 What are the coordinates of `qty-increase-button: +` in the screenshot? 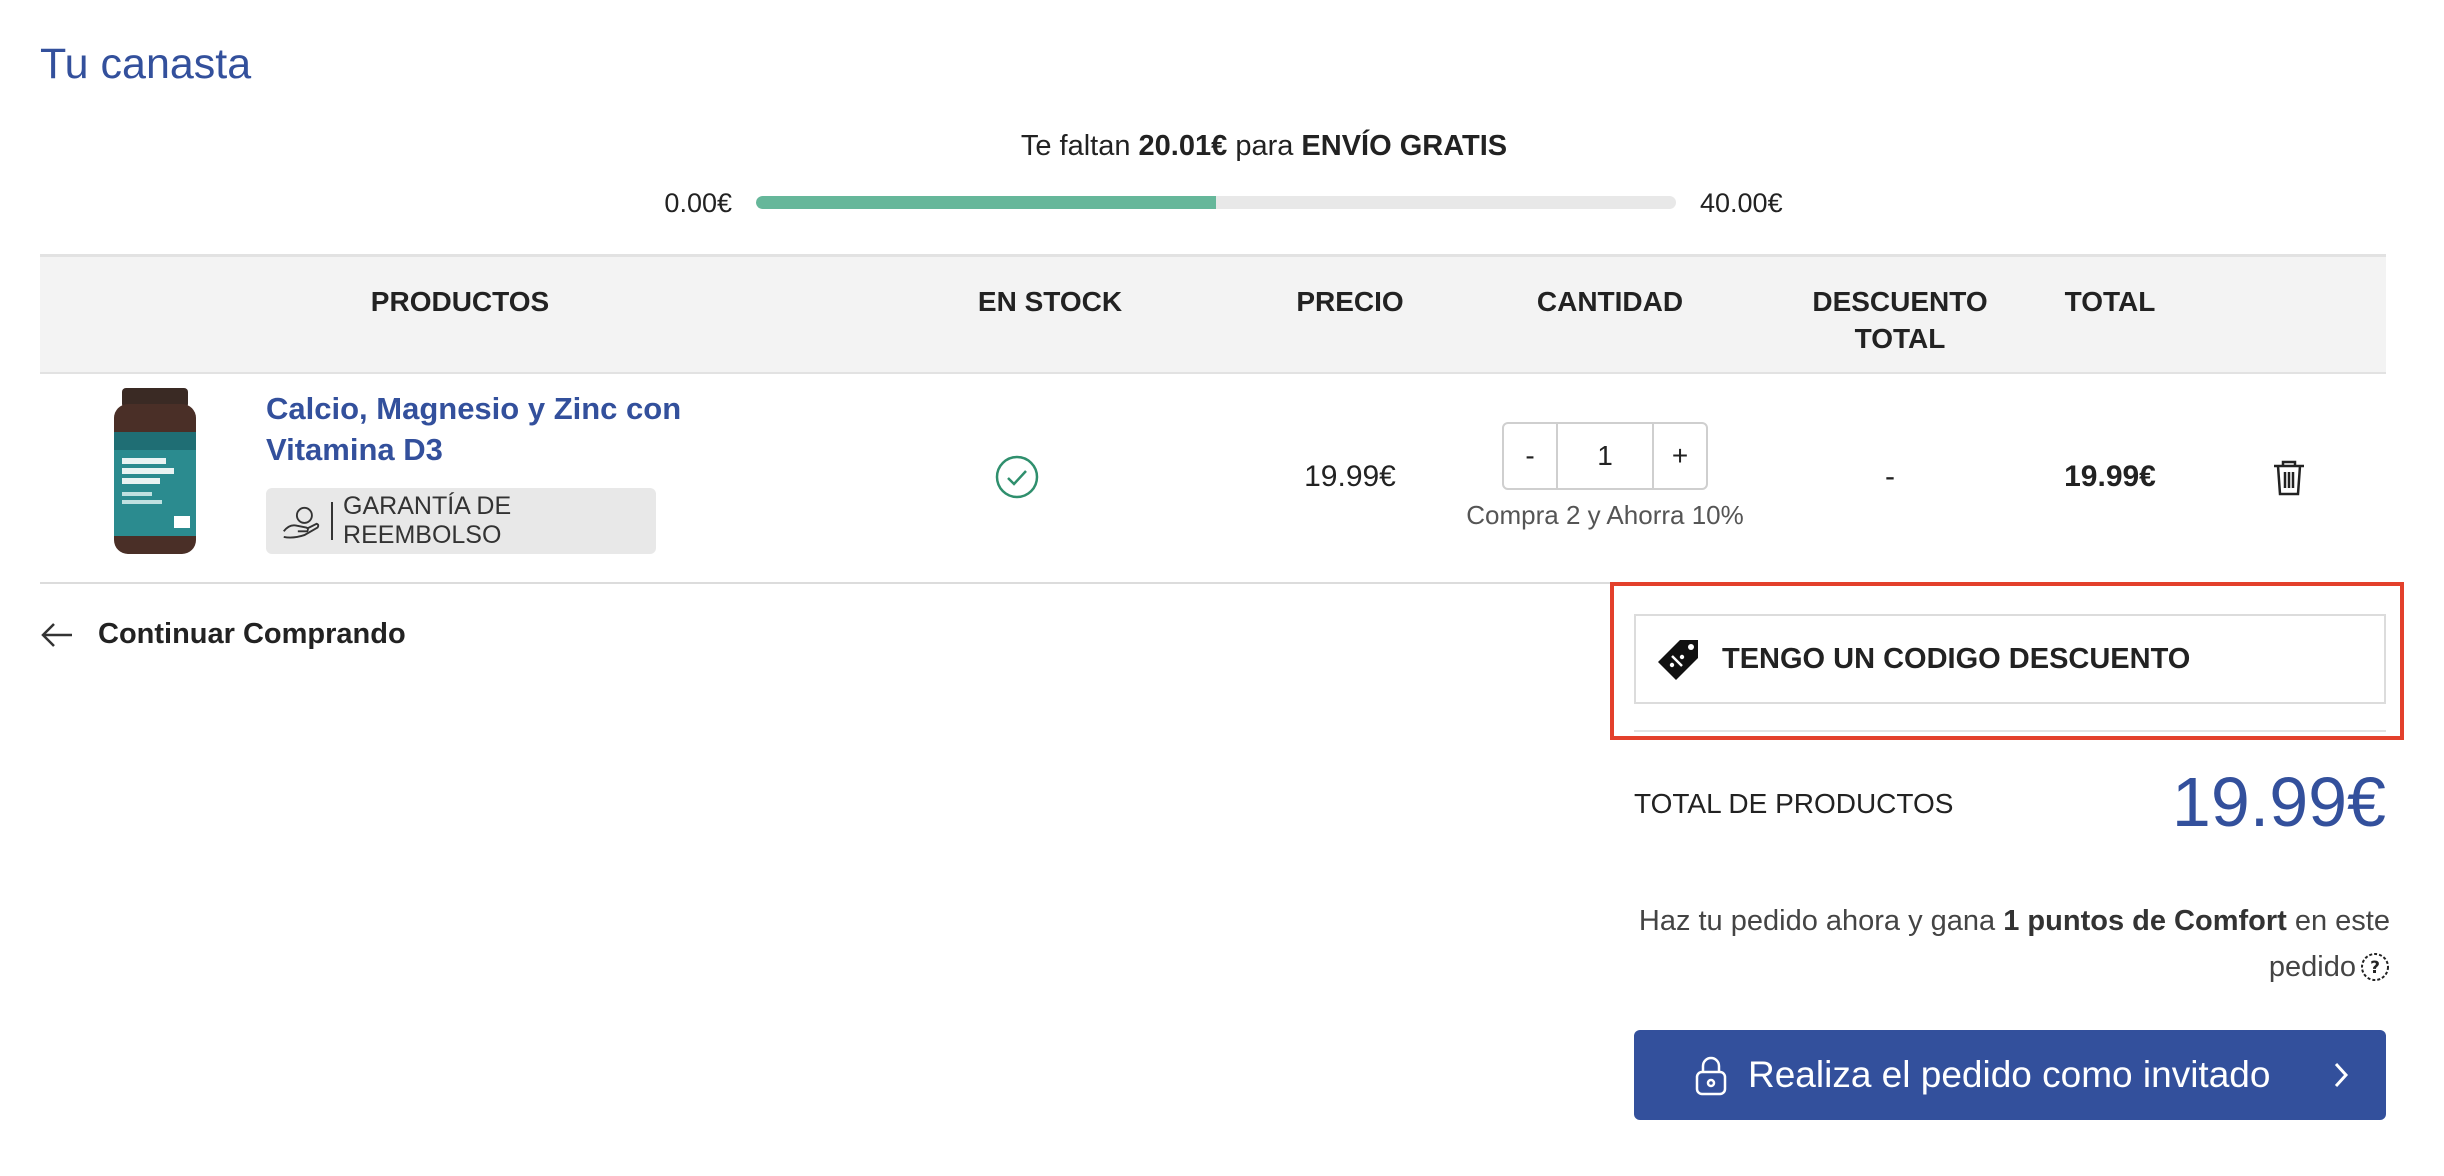 It's located at (1680, 456).